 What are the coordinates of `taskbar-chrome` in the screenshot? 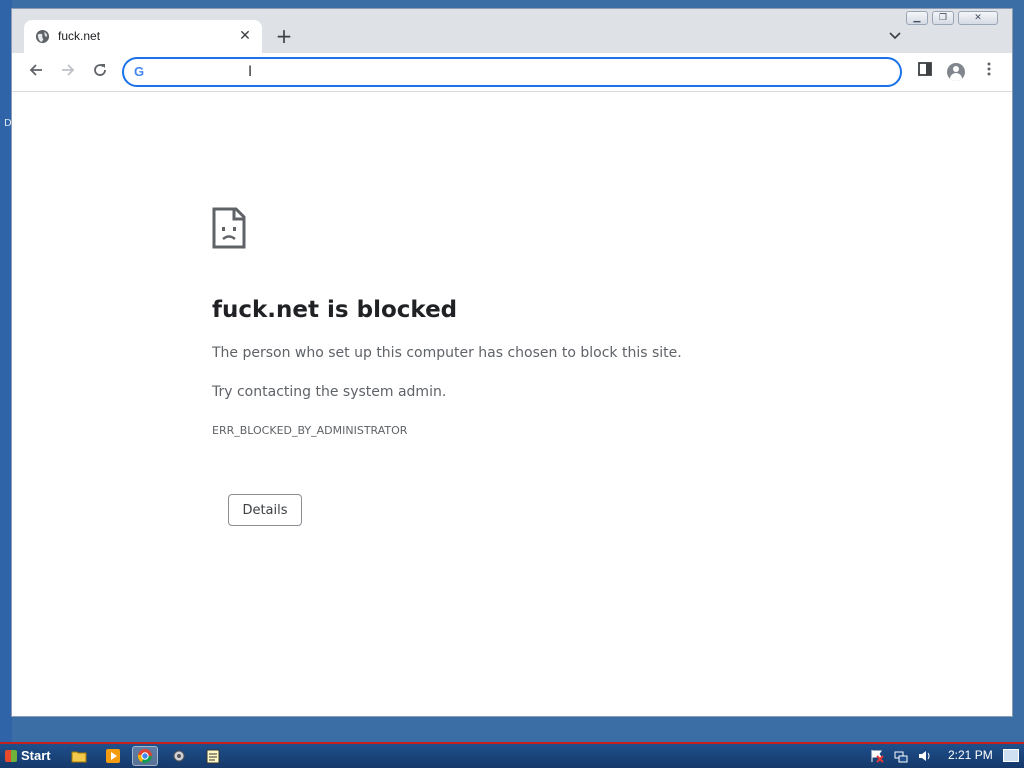 It's located at (145, 756).